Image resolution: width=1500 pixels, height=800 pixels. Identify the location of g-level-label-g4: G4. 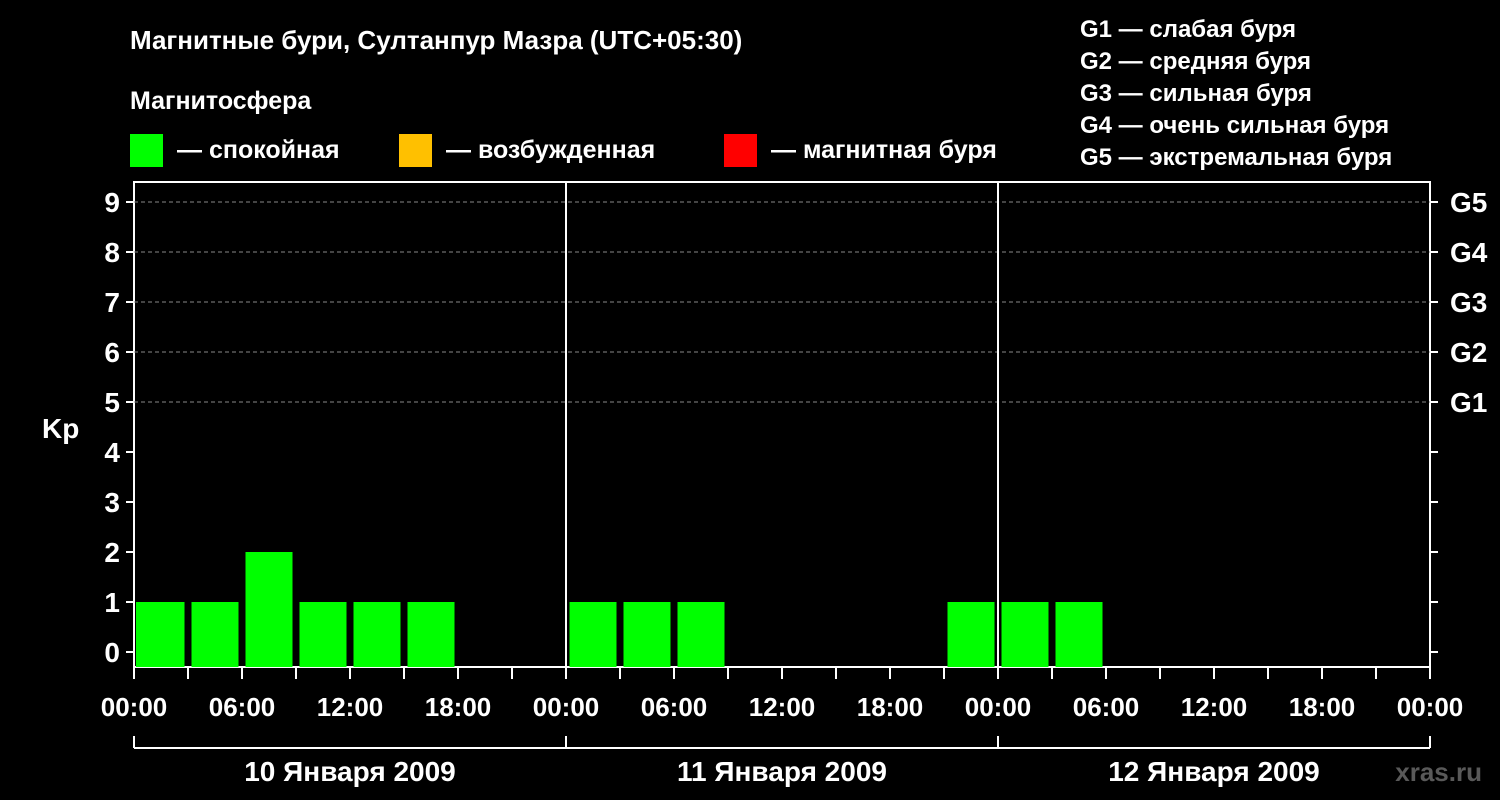
(1469, 252).